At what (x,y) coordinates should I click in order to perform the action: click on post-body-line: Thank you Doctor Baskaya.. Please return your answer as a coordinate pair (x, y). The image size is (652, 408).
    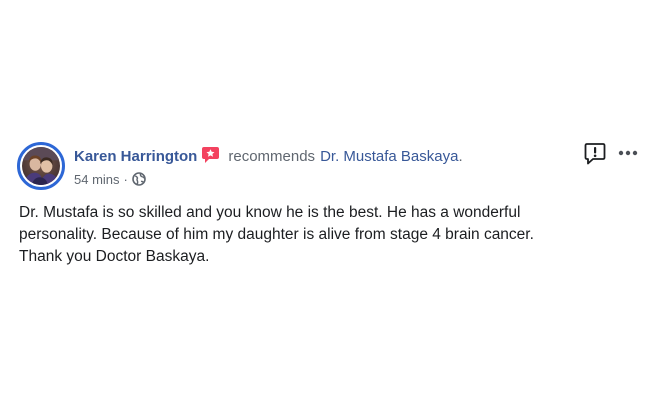
    Looking at the image, I should click on (114, 256).